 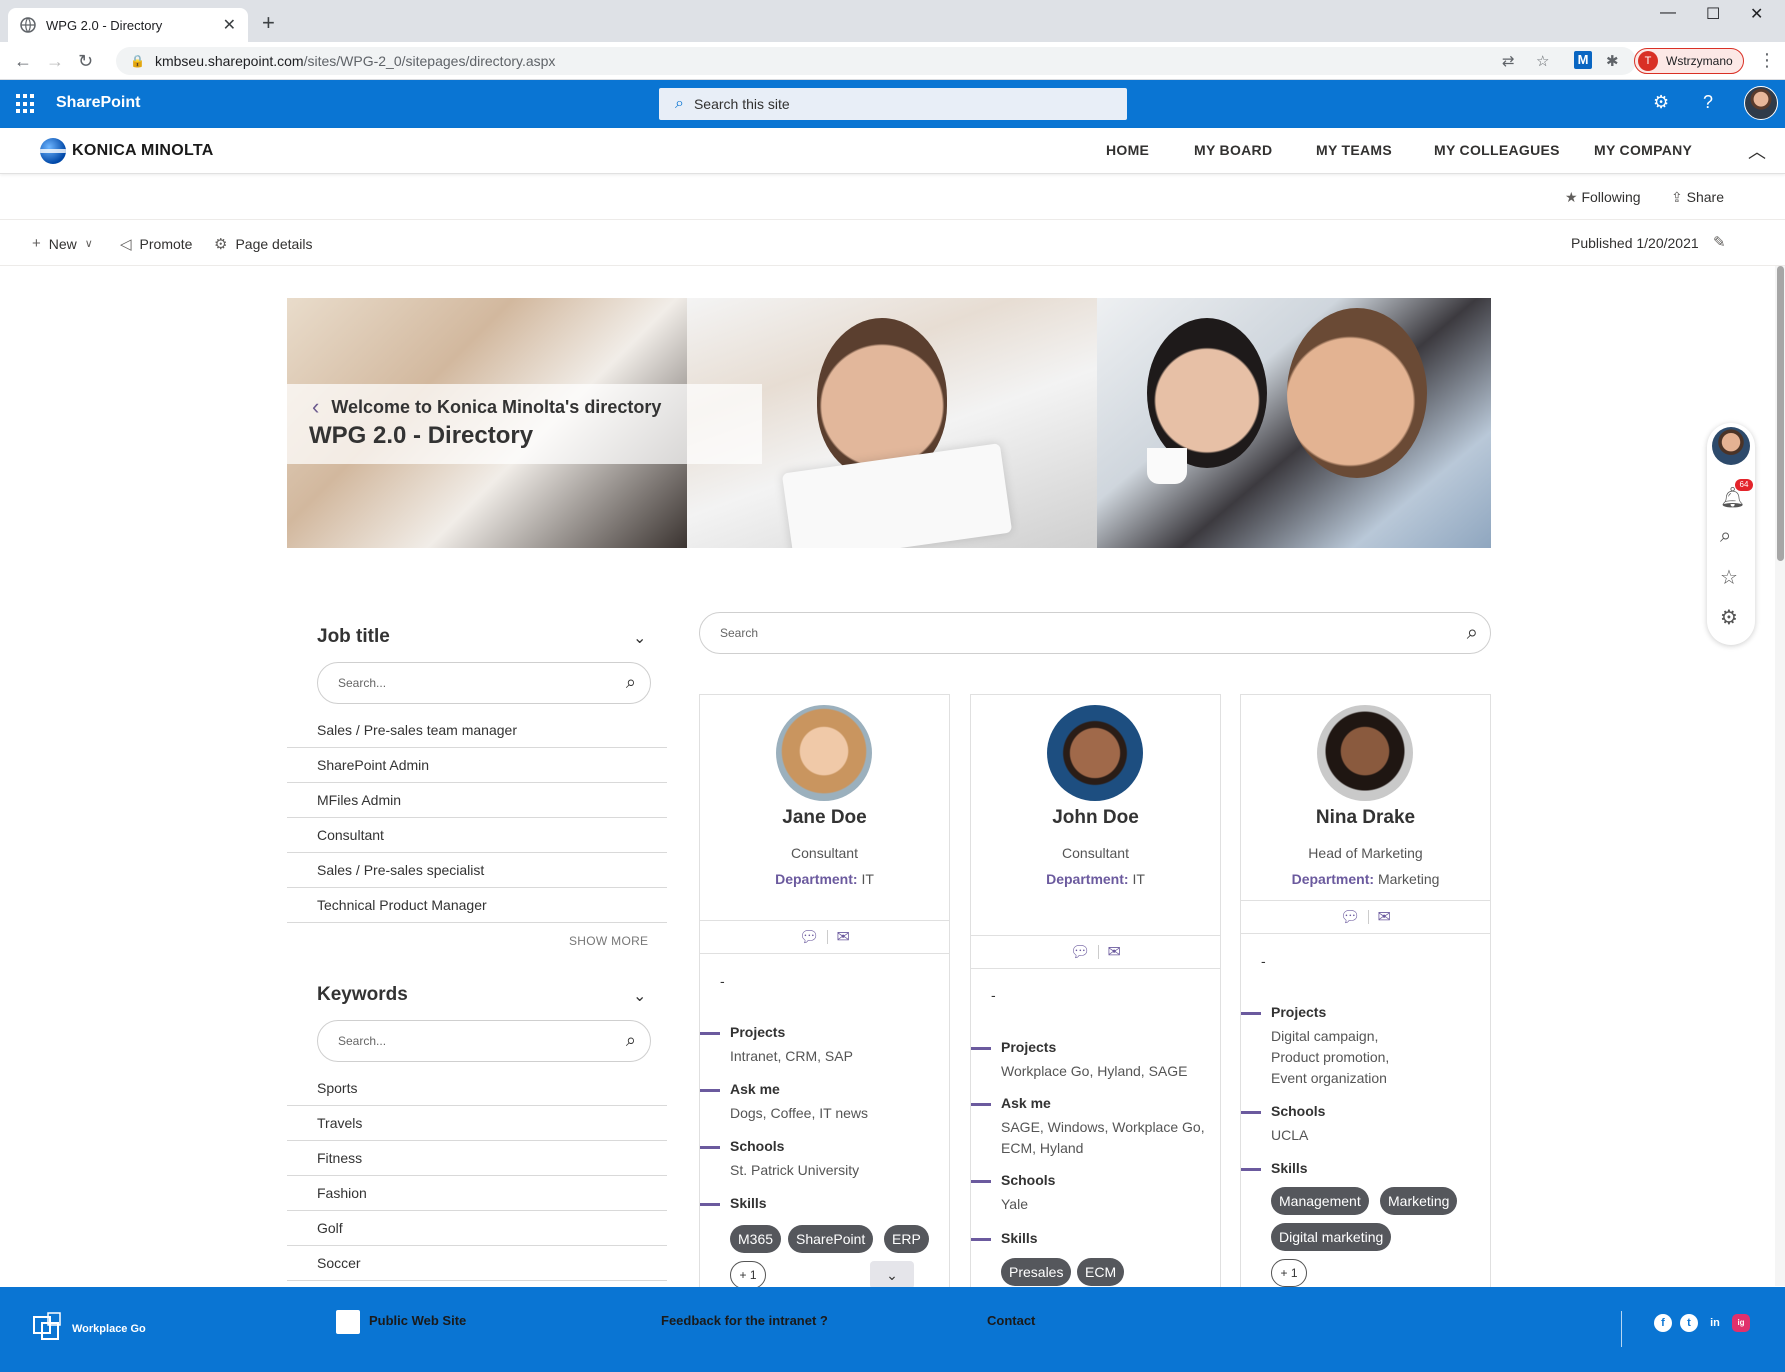 What do you see at coordinates (156, 244) in the screenshot?
I see `promote-button: ◁ Promote` at bounding box center [156, 244].